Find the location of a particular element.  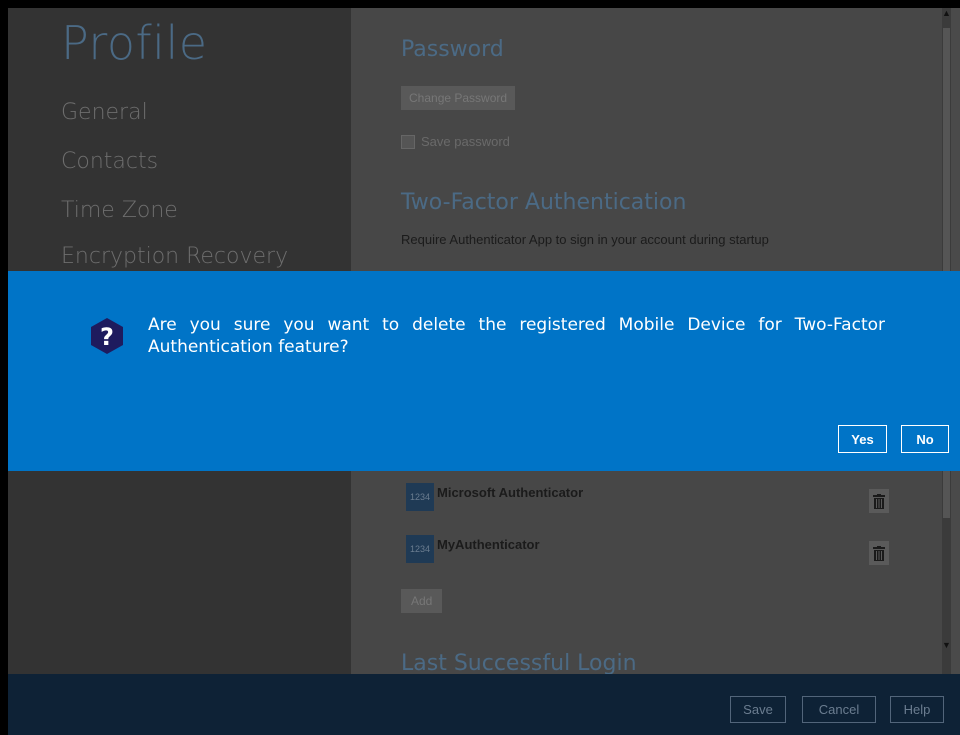

save-button: Save is located at coordinates (758, 709).